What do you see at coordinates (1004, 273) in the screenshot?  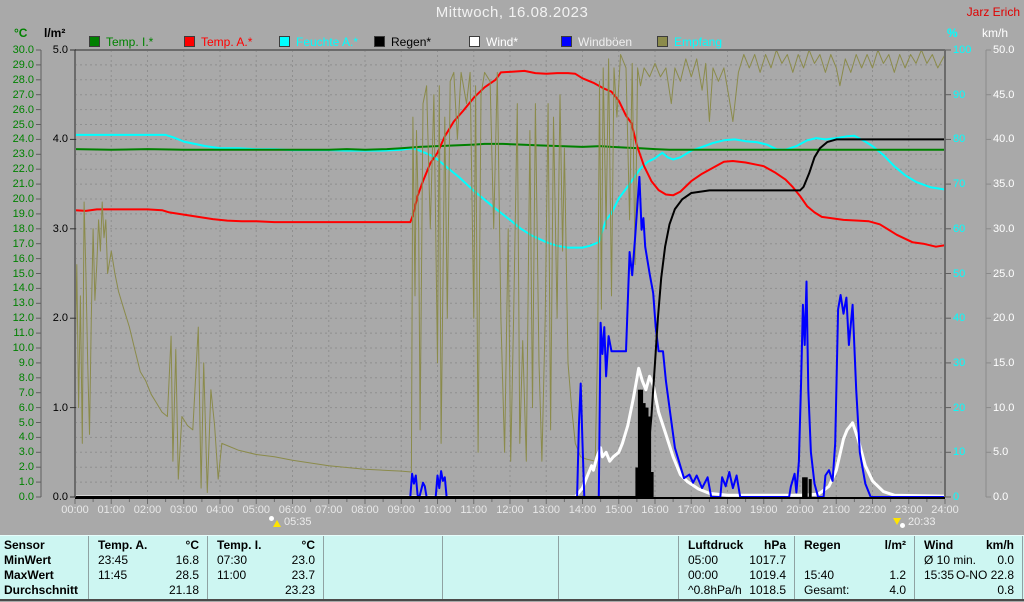 I see `wind-axis-label: 25.0` at bounding box center [1004, 273].